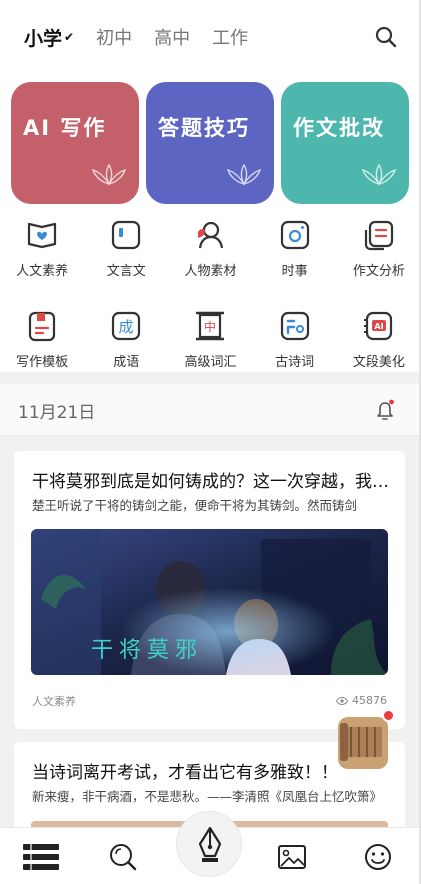  What do you see at coordinates (378, 857) in the screenshot?
I see `smile-icon` at bounding box center [378, 857].